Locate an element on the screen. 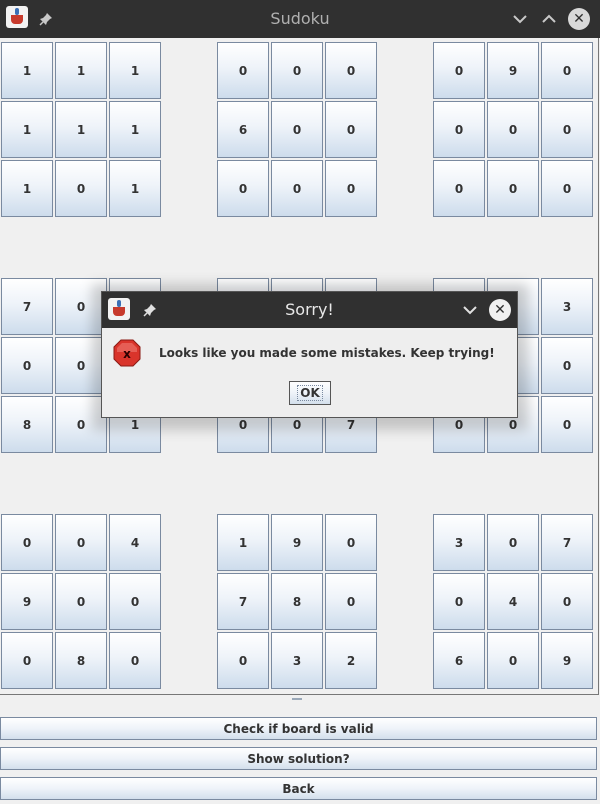 This screenshot has width=600, height=804. svg-text: x is located at coordinates (127, 354).